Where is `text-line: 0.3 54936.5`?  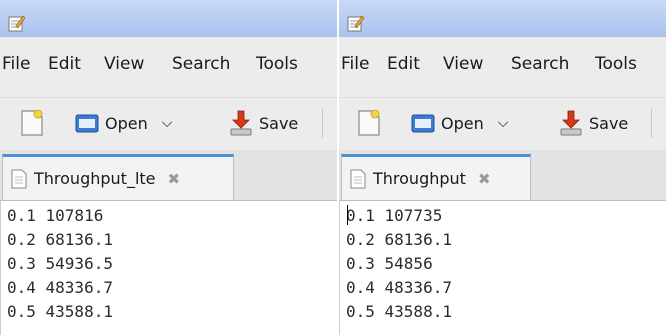
text-line: 0.3 54936.5 is located at coordinates (60, 263).